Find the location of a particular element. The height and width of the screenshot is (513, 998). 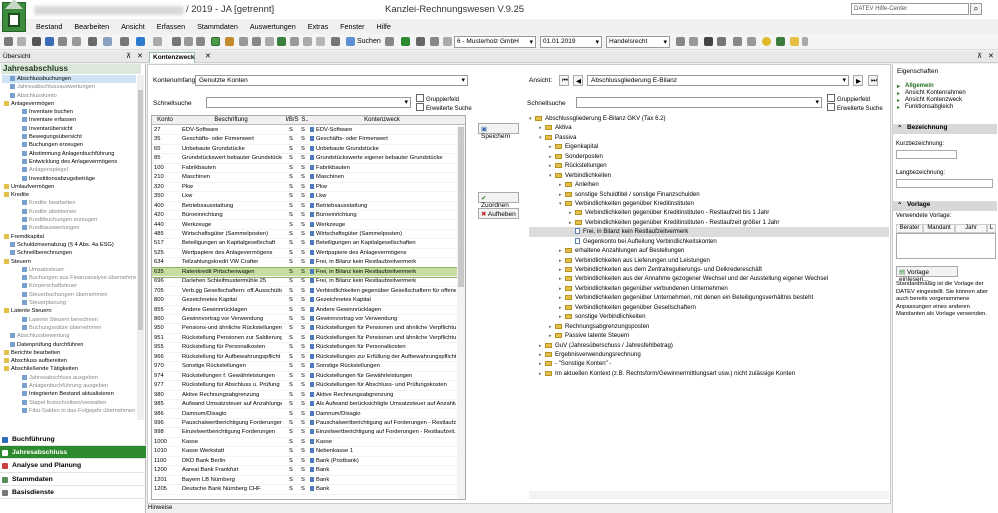

search-label: Suchen is located at coordinates (369, 41).